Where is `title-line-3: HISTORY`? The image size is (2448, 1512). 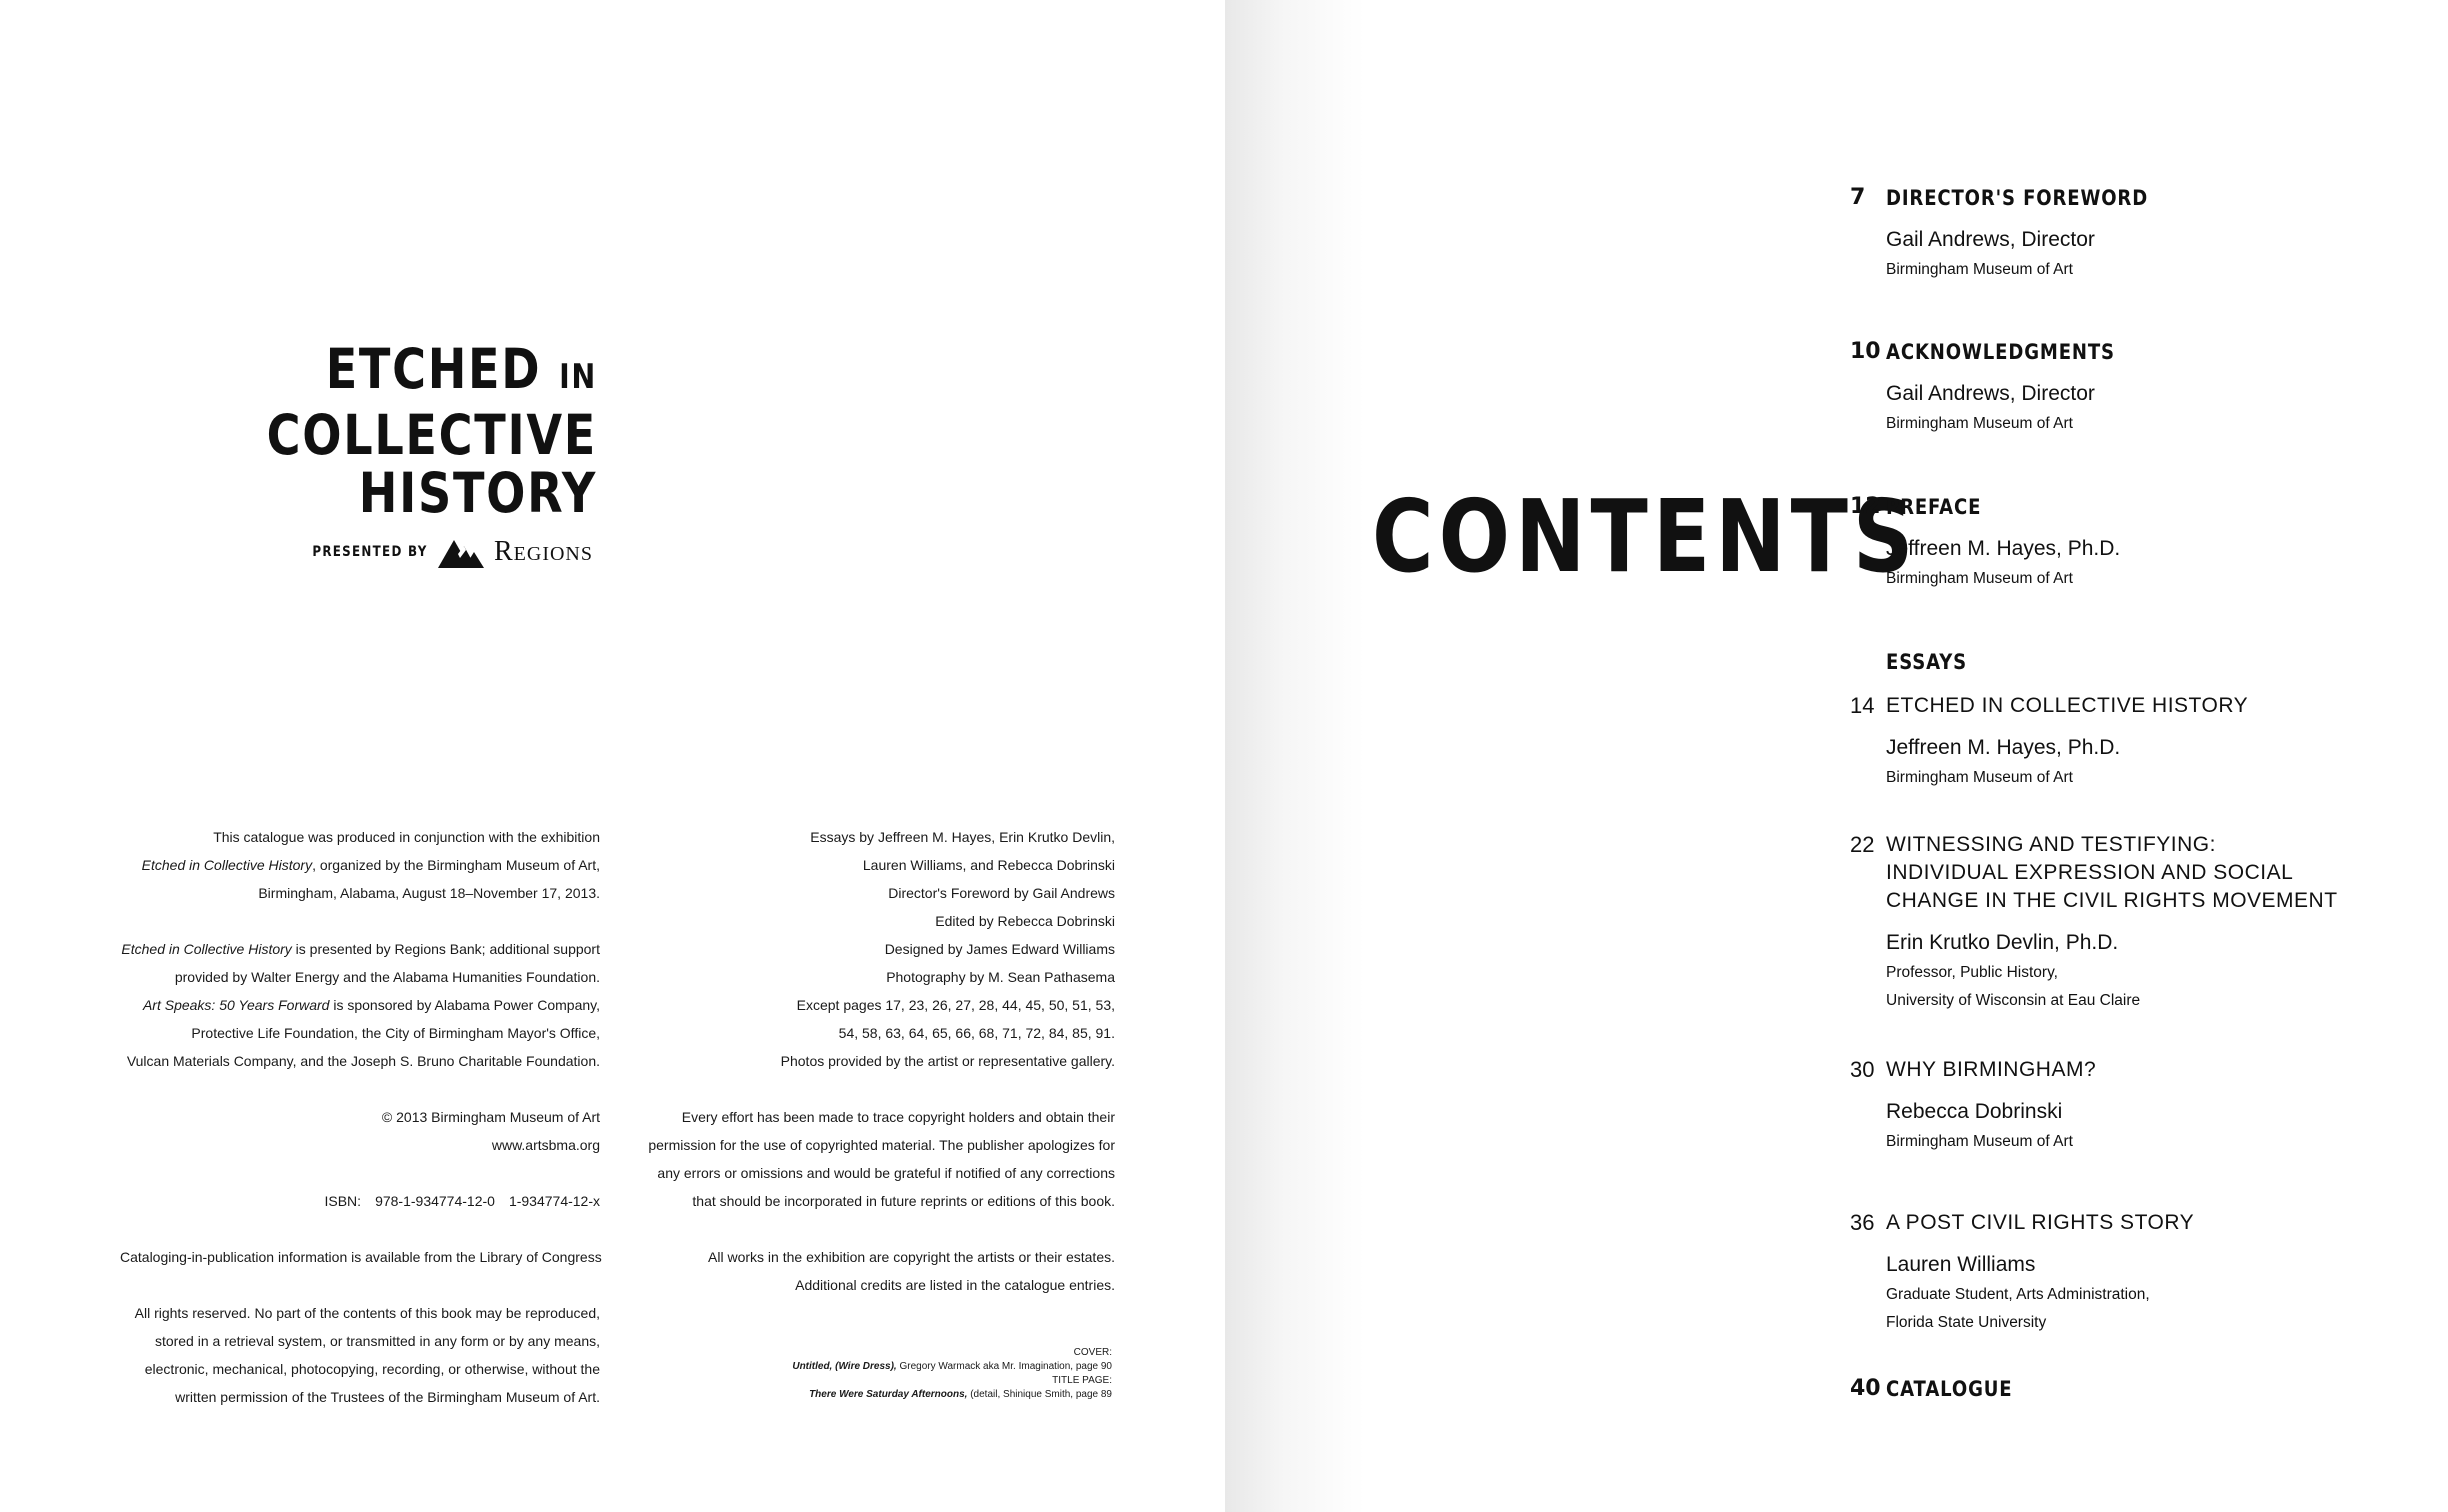
title-line-3: HISTORY is located at coordinates (477, 493).